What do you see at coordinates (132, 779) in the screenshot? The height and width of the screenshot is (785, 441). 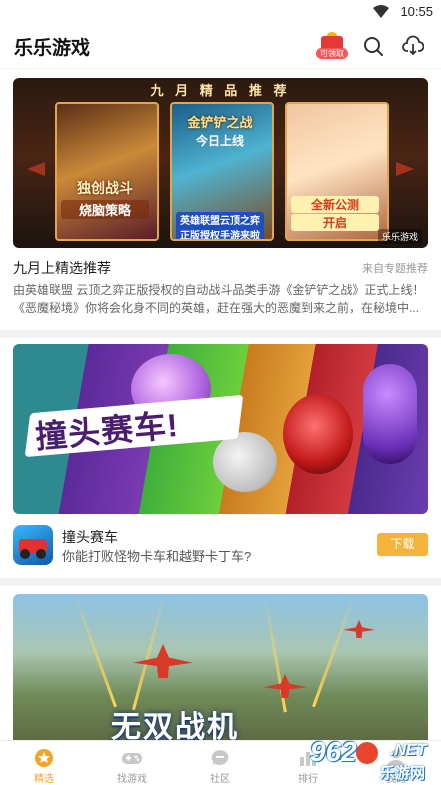 I see `tab-label: 找游戏` at bounding box center [132, 779].